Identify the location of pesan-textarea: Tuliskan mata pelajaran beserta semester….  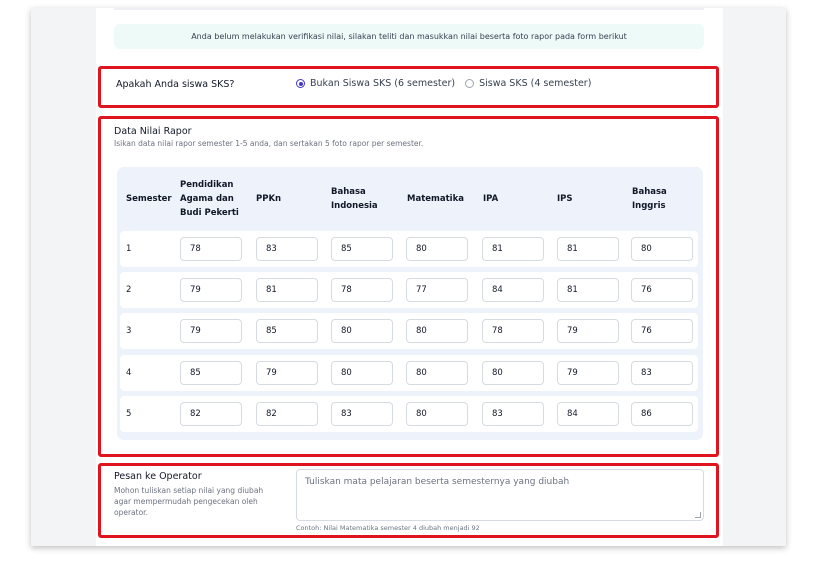
(500, 495).